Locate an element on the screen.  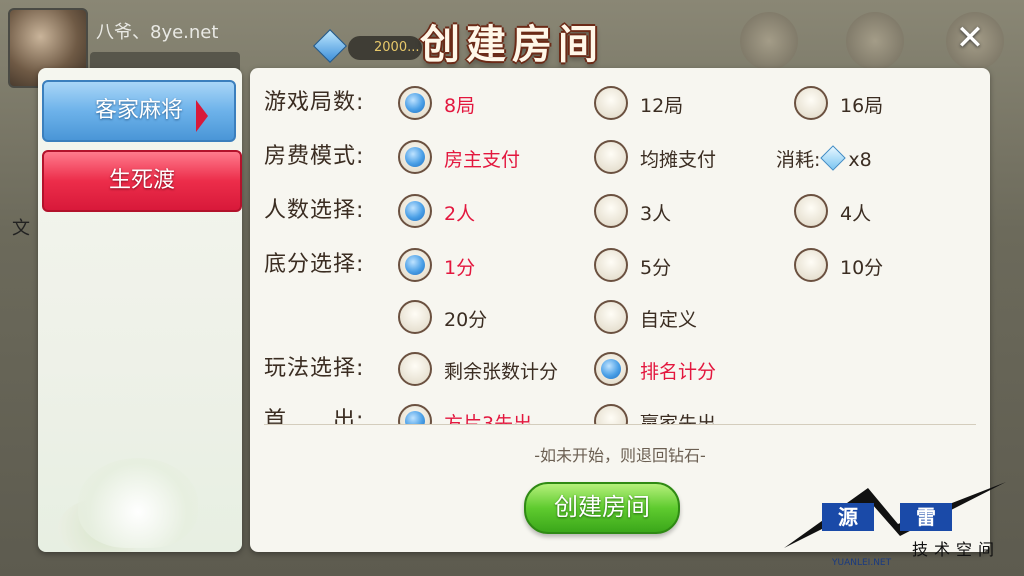
option-label: 自定义 is located at coordinates (669, 320).